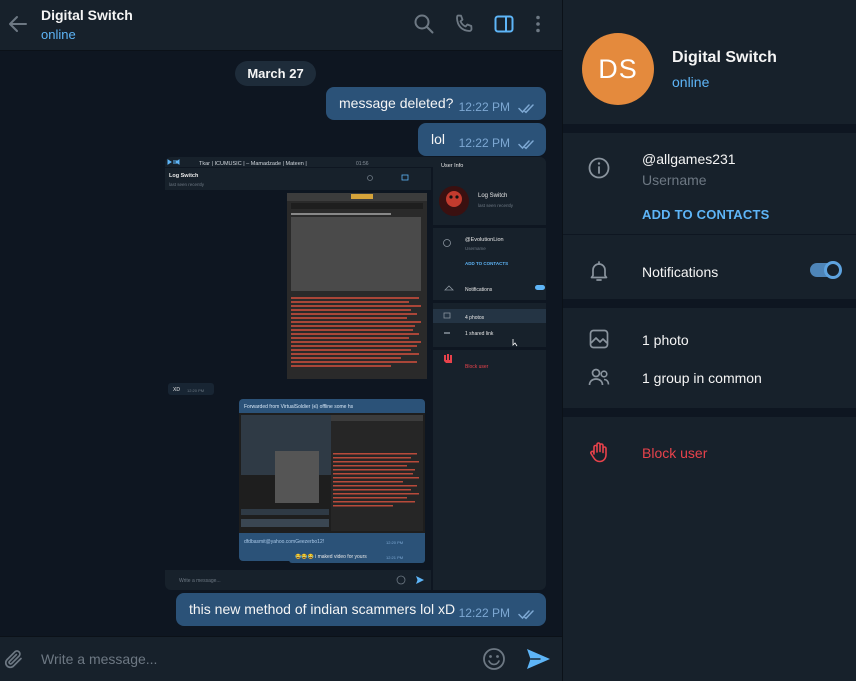  Describe the element at coordinates (504, 24) in the screenshot. I see `sidebar-toggle-icon` at that location.